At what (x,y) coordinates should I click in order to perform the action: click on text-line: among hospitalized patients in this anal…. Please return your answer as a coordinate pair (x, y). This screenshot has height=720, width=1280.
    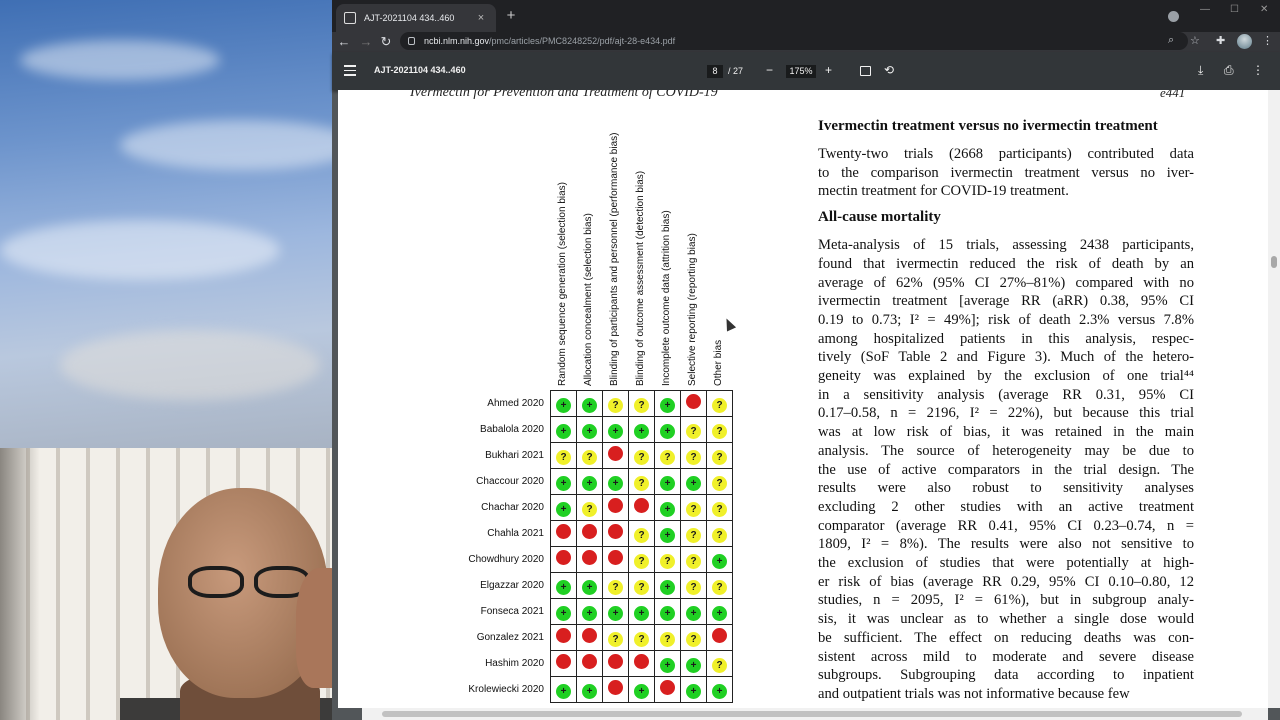
    Looking at the image, I should click on (1006, 338).